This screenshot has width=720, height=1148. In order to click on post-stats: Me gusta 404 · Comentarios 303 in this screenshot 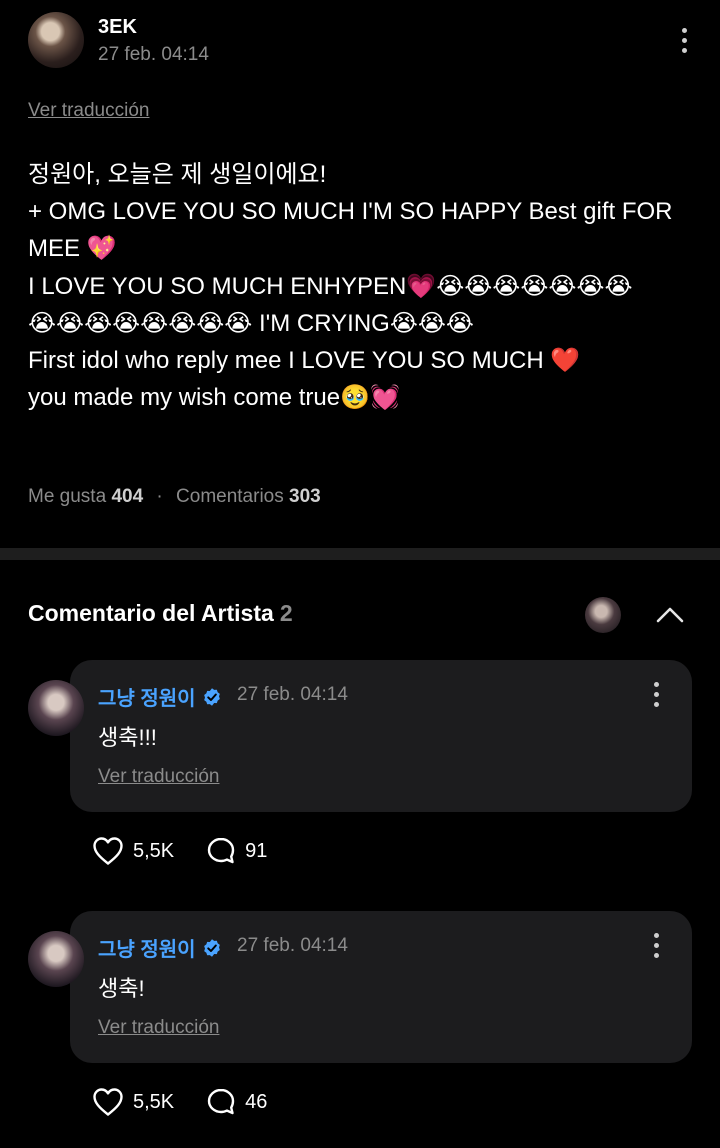, I will do `click(174, 497)`.